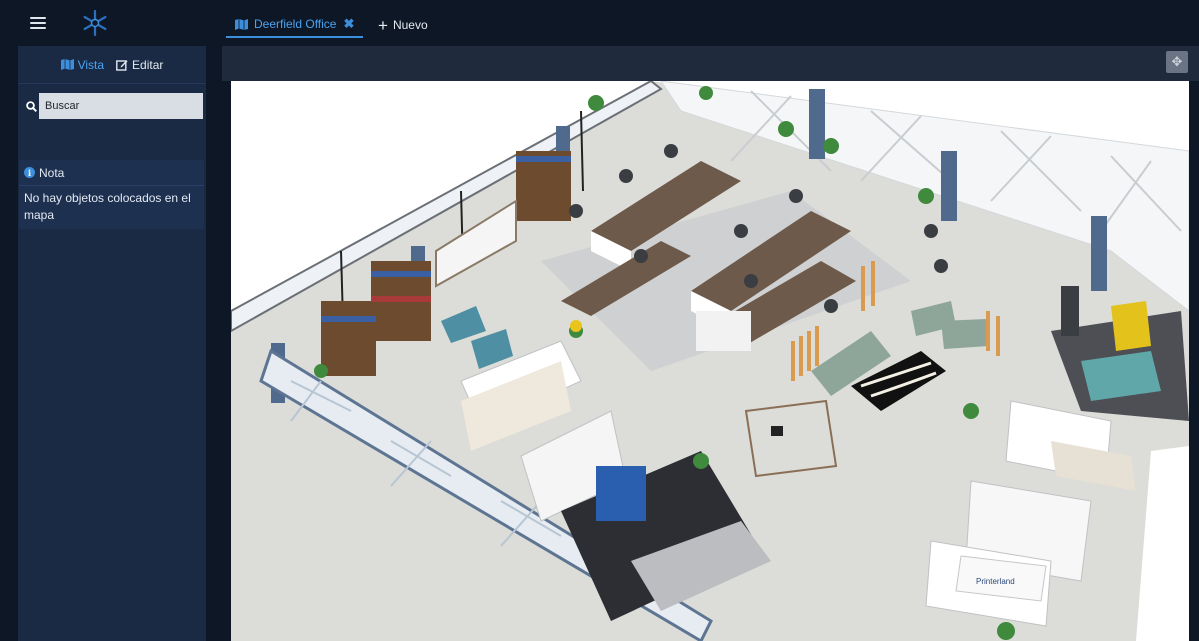 The width and height of the screenshot is (1199, 641). Describe the element at coordinates (777, 431) in the screenshot. I see `monitor` at that location.